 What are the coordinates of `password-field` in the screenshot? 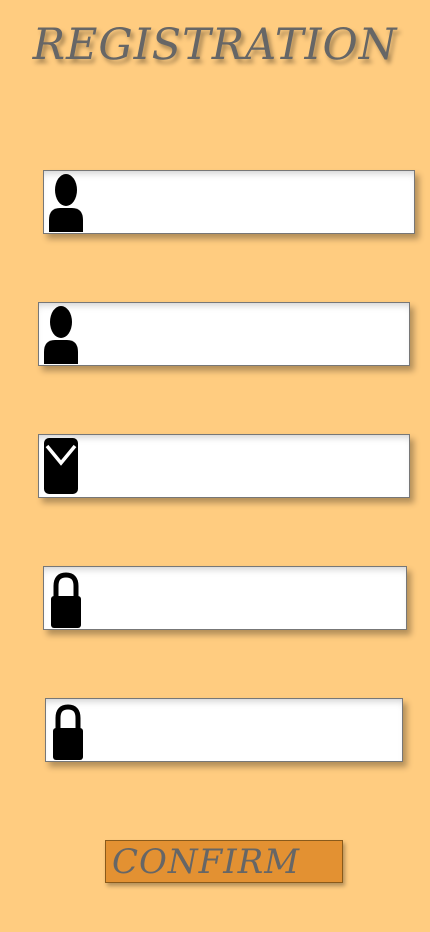 It's located at (225, 598).